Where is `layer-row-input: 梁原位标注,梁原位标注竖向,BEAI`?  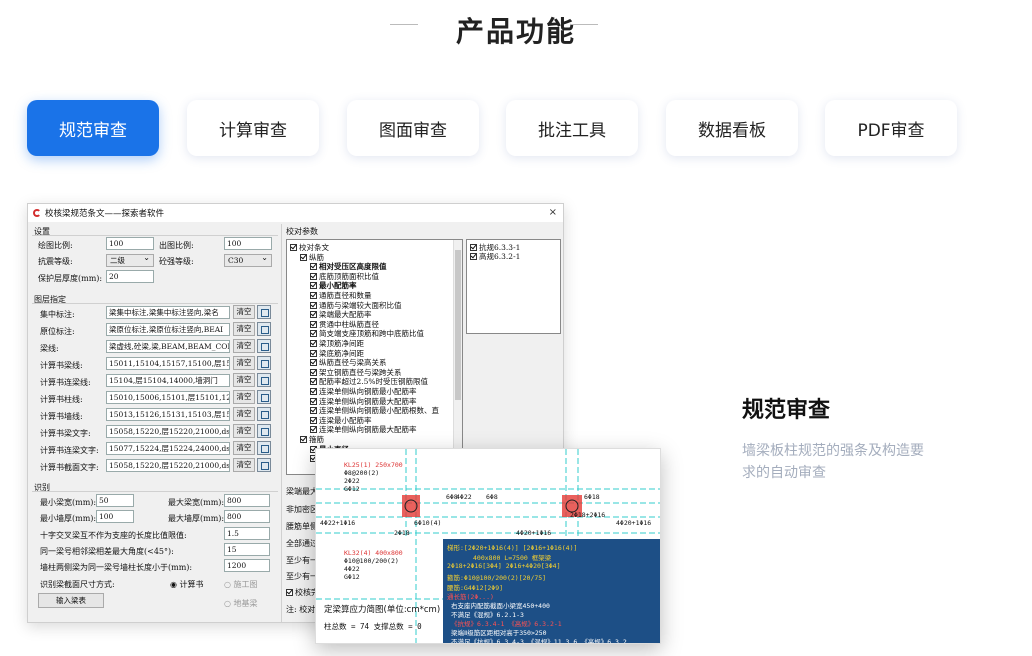
layer-row-input: 梁原位标注,梁原位标注竖向,BEAI is located at coordinates (168, 329).